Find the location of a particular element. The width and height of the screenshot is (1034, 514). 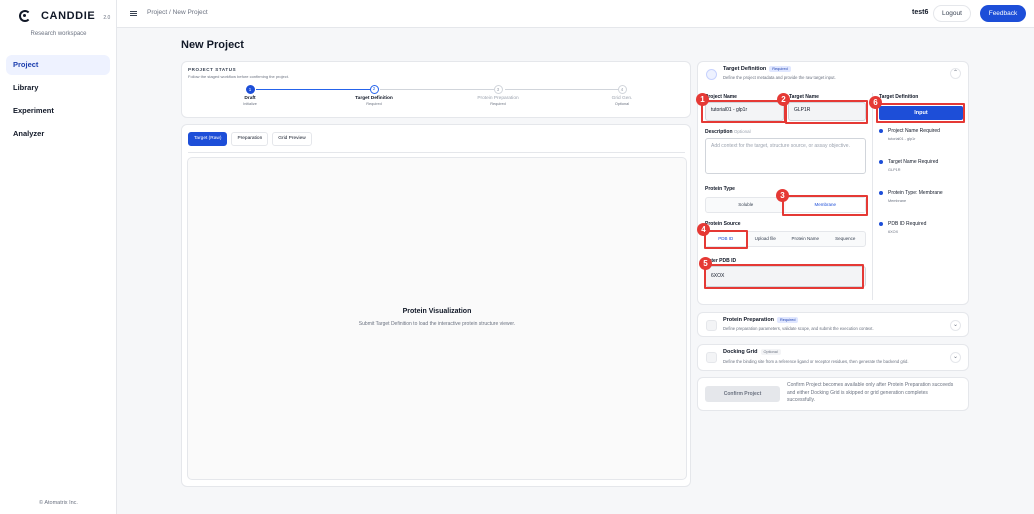

step-target-definition: 2 Target Definition Required is located at coordinates (374, 95).